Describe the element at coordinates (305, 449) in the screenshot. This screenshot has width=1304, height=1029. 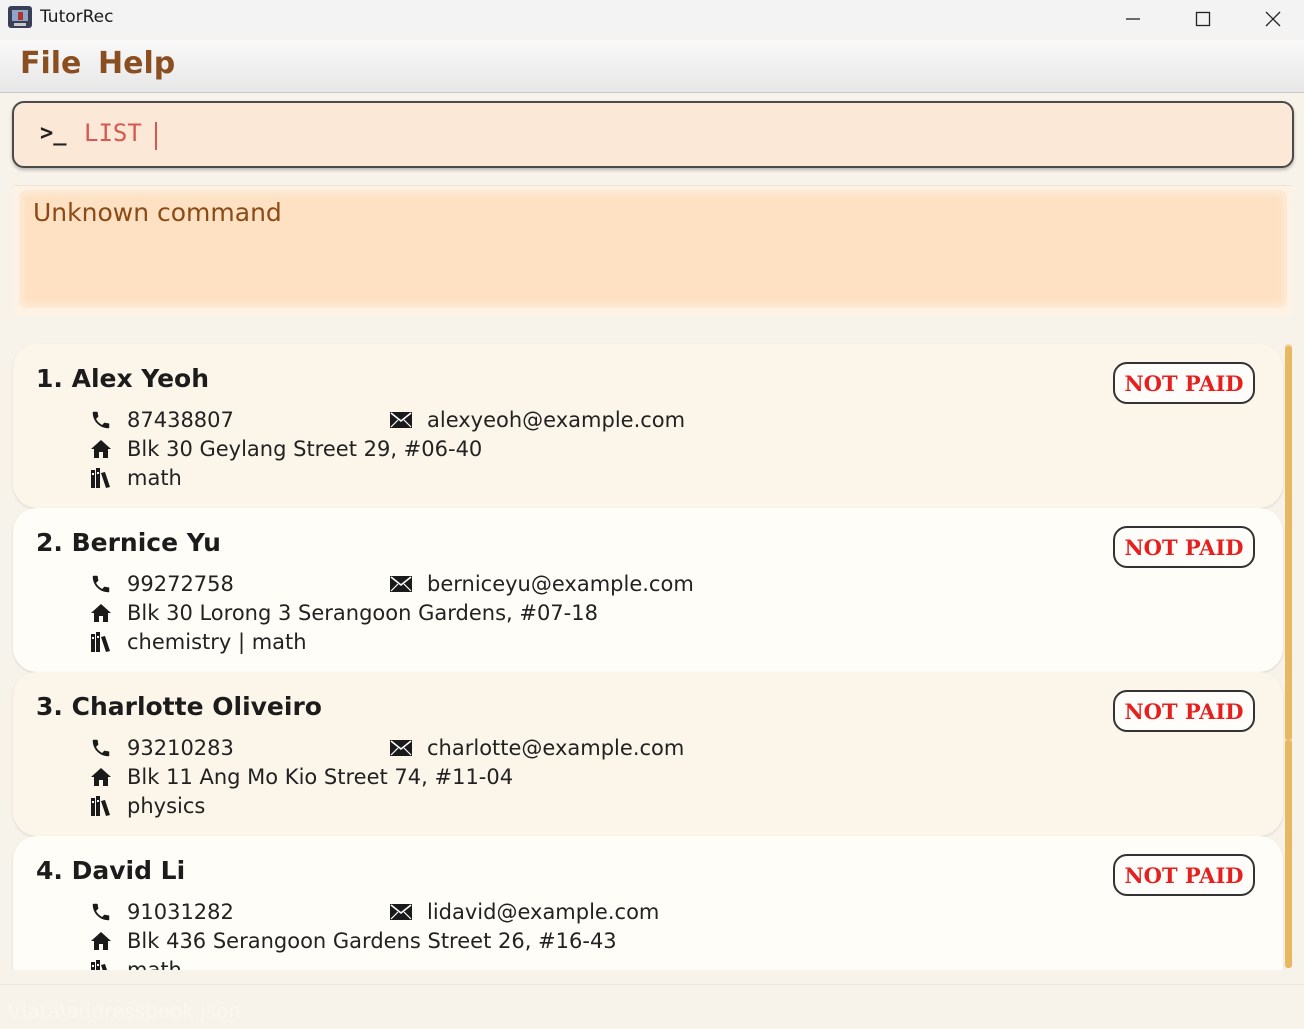
I see `address-text: Blk 30 Geylang Street 29, #06-40` at that location.